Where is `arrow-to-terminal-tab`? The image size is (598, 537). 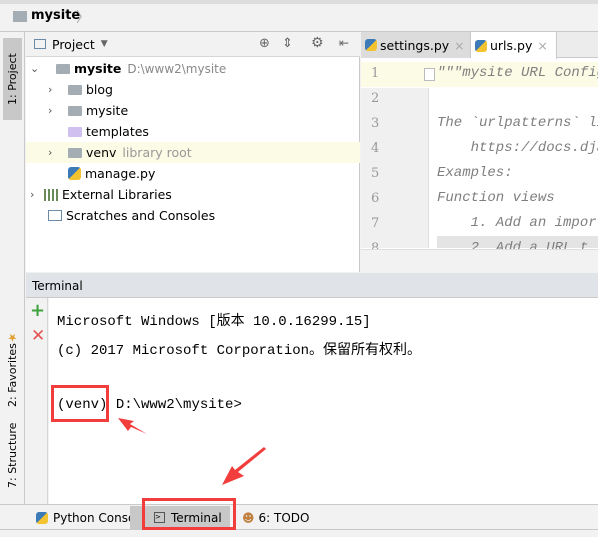
arrow-to-terminal-tab is located at coordinates (244, 466).